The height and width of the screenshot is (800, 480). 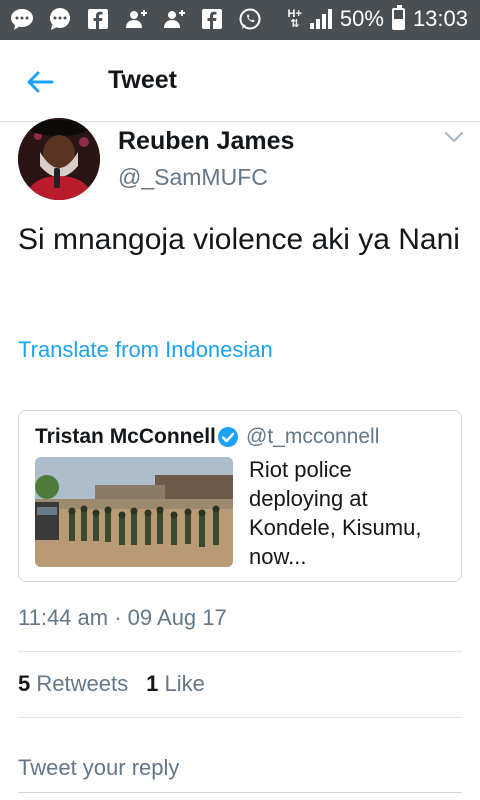 I want to click on signal-icon, so click(x=320, y=19).